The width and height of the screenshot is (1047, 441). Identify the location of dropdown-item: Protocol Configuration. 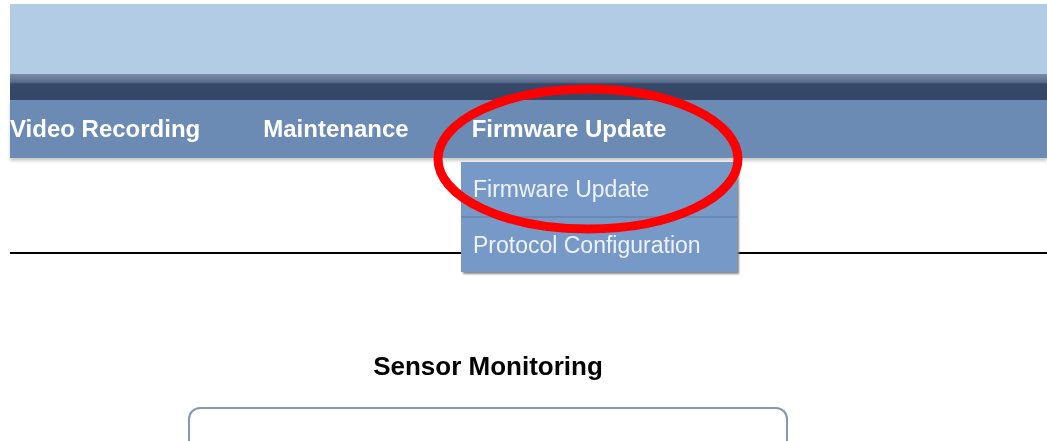
(599, 245).